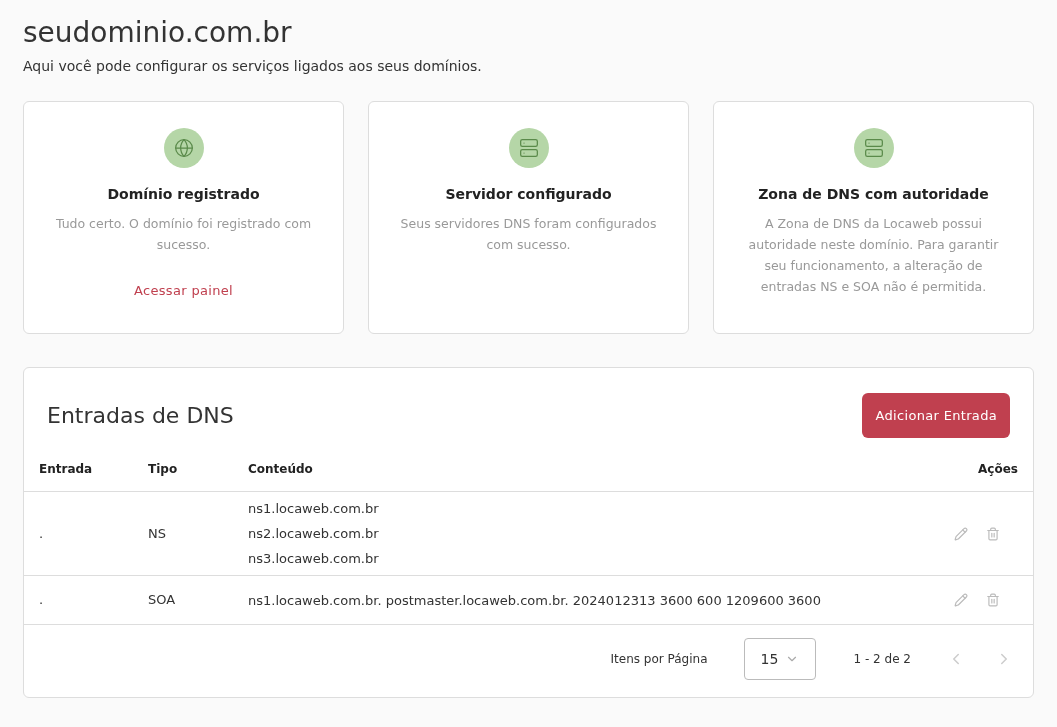 The width and height of the screenshot is (1057, 727). What do you see at coordinates (183, 291) in the screenshot?
I see `panel-link: Acessar painel` at bounding box center [183, 291].